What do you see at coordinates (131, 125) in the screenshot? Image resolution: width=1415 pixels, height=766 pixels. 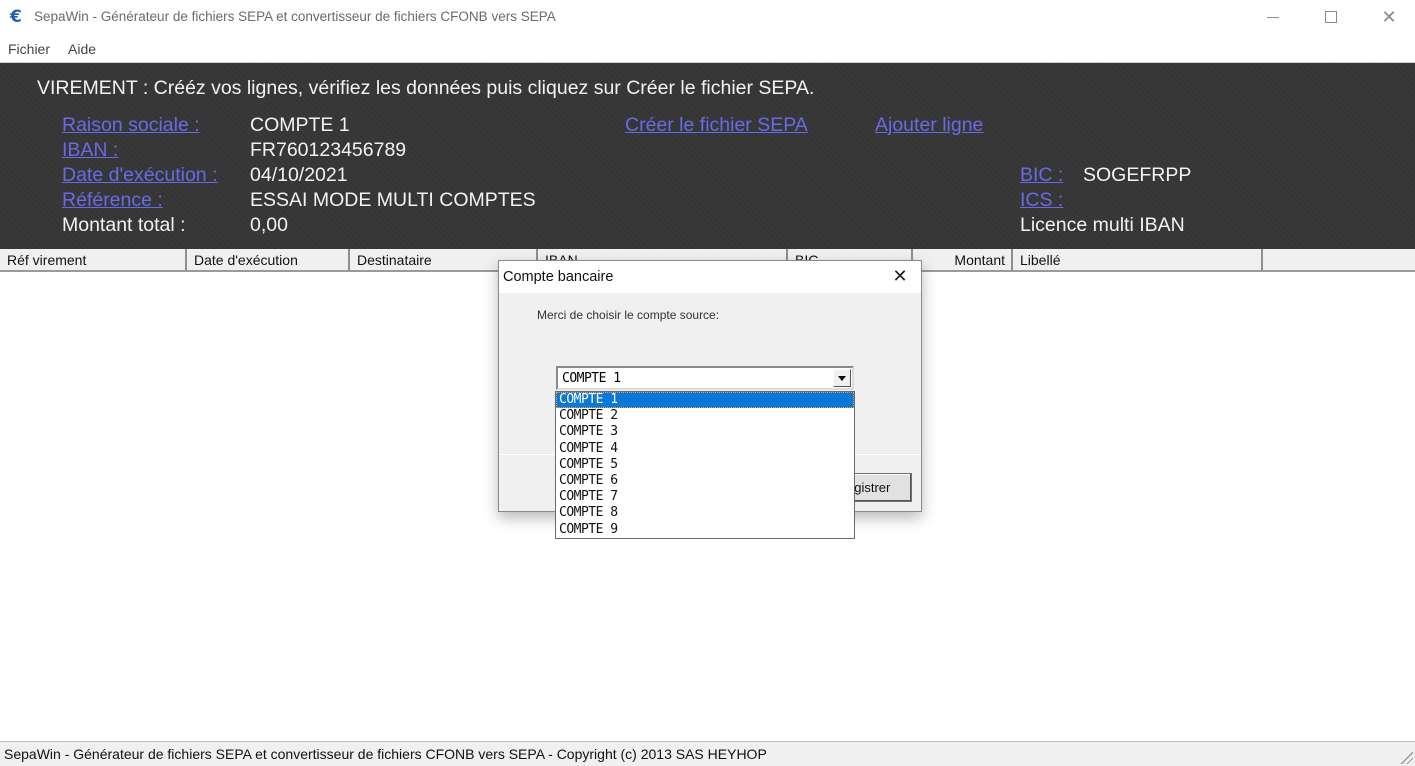 I see `raison-sociale-link: Raison sociale :` at bounding box center [131, 125].